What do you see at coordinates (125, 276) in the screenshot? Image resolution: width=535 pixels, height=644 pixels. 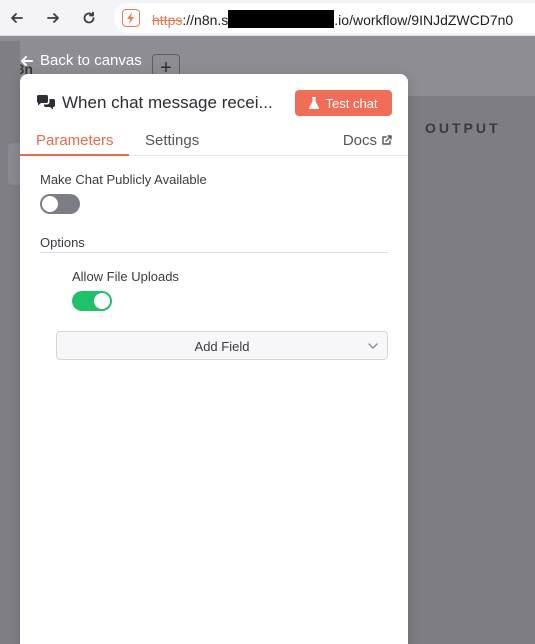 I see `file-uploads-label: Allow File Uploads` at bounding box center [125, 276].